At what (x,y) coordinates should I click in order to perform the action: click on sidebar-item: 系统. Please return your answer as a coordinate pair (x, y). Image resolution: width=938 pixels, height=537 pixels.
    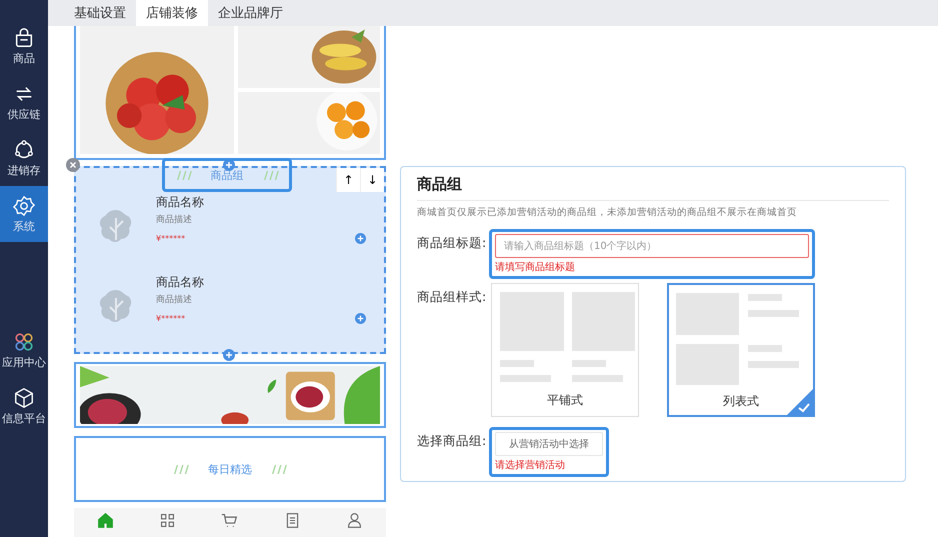
    Looking at the image, I should click on (24, 214).